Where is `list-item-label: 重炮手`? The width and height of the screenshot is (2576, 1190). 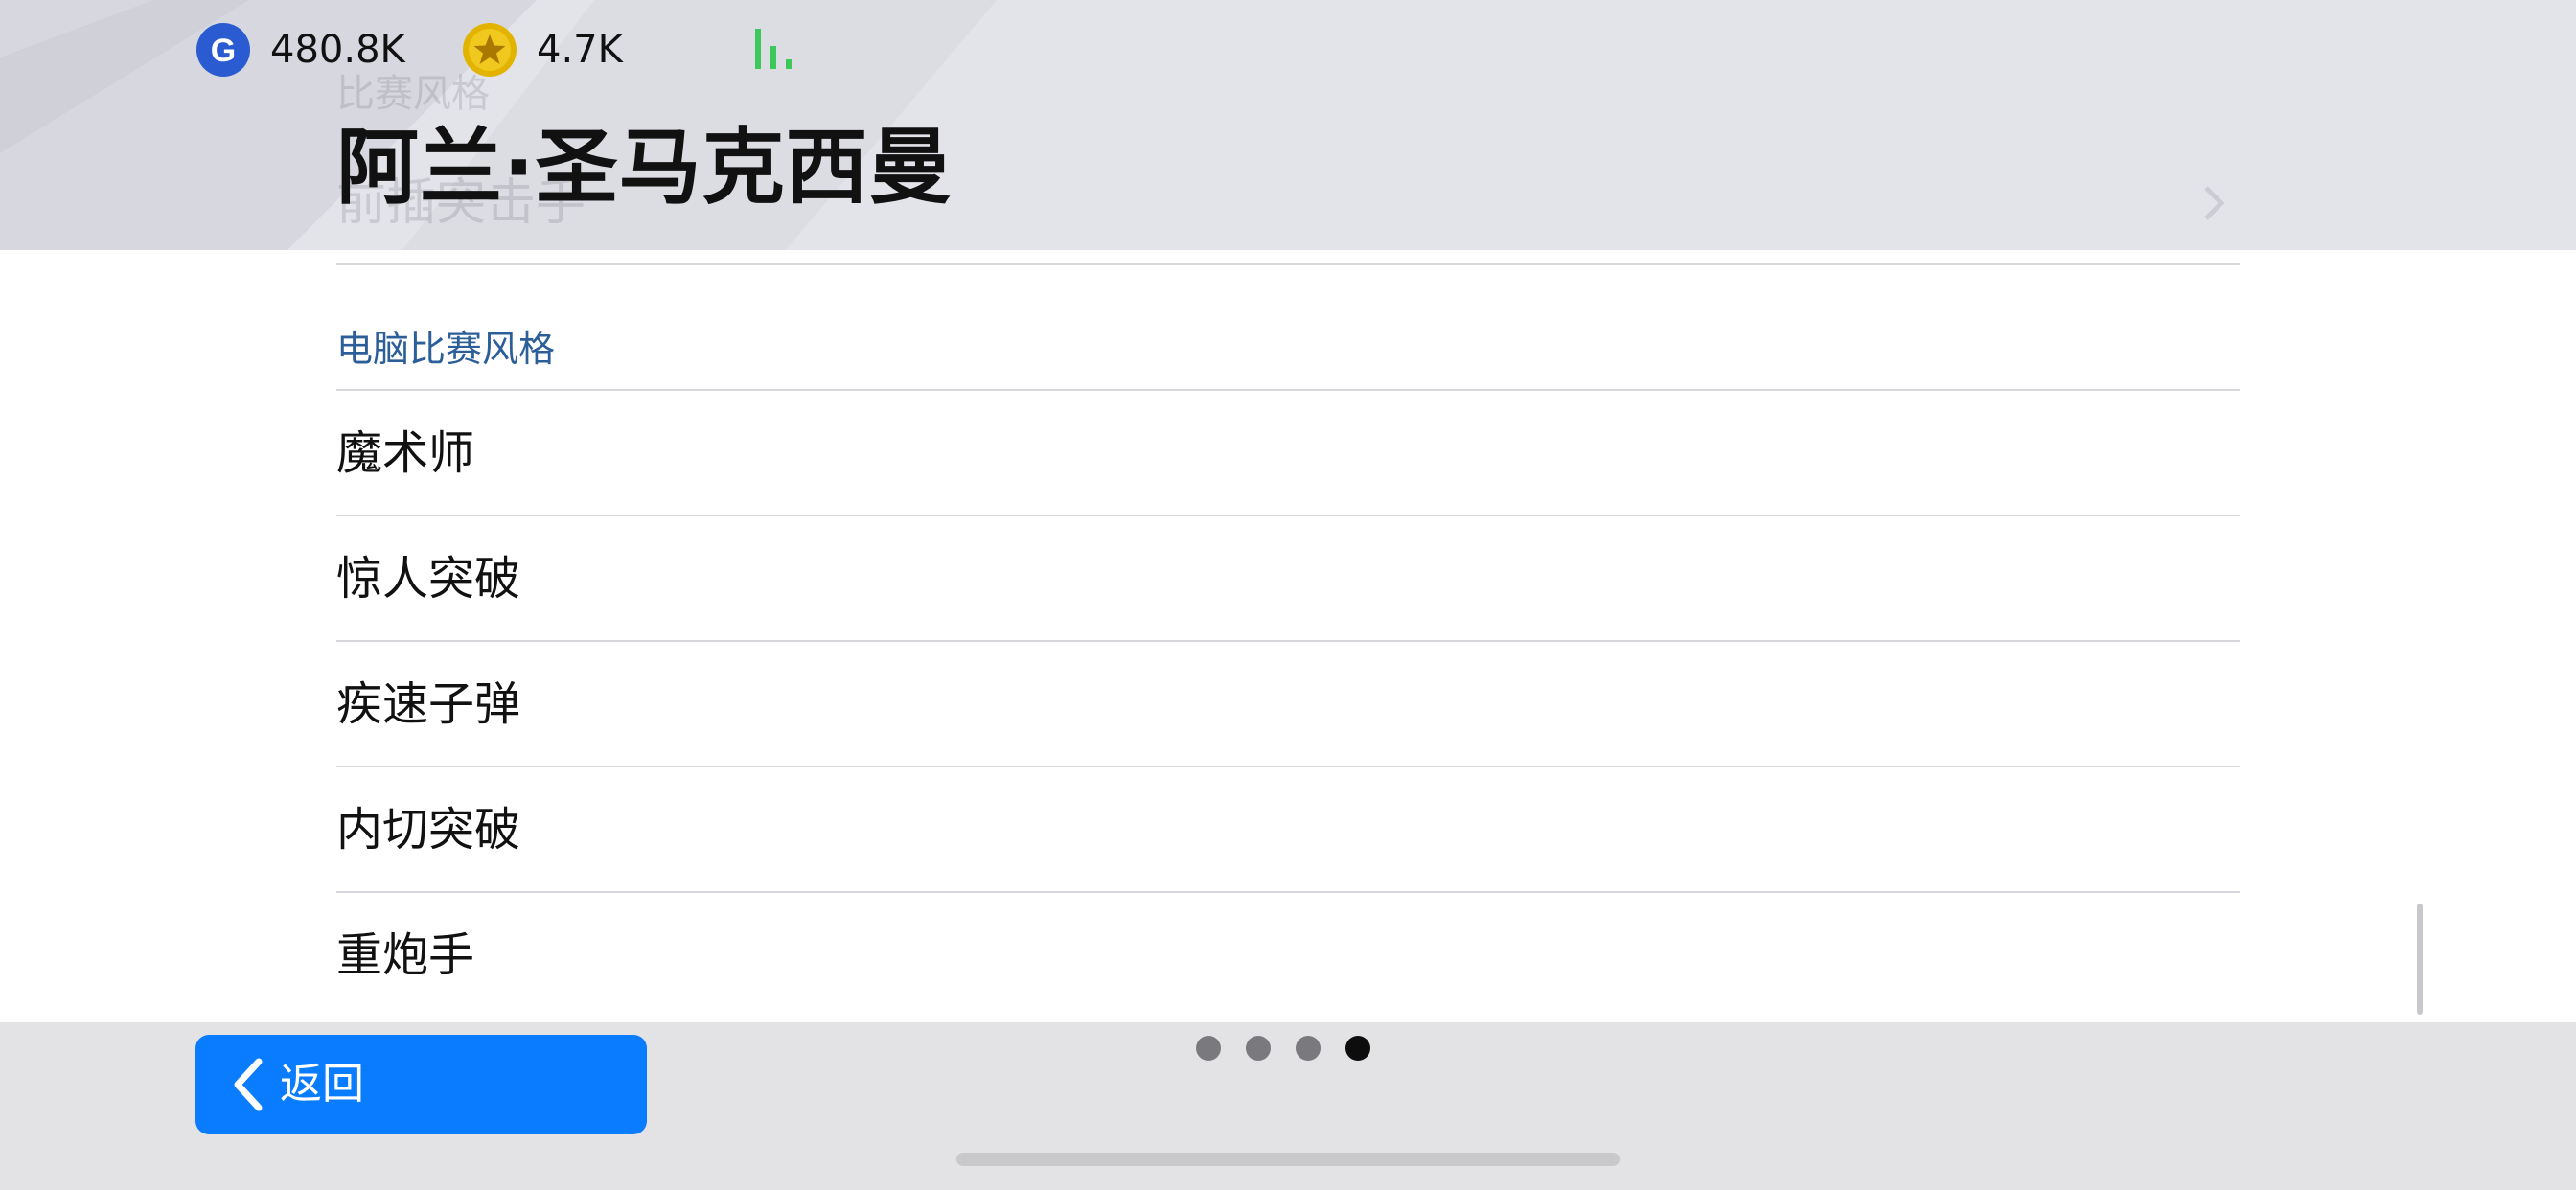
list-item-label: 重炮手 is located at coordinates (405, 955).